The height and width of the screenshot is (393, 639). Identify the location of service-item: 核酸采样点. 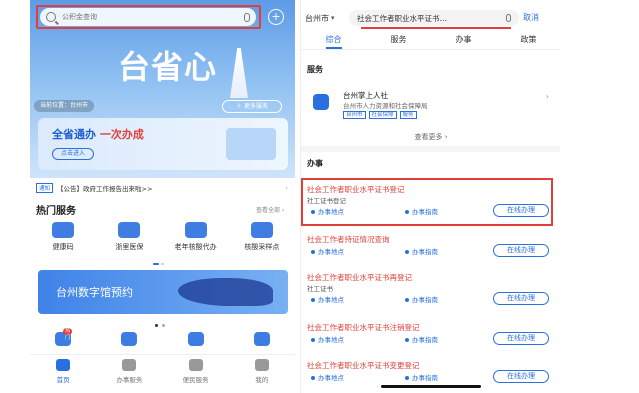
(261, 237).